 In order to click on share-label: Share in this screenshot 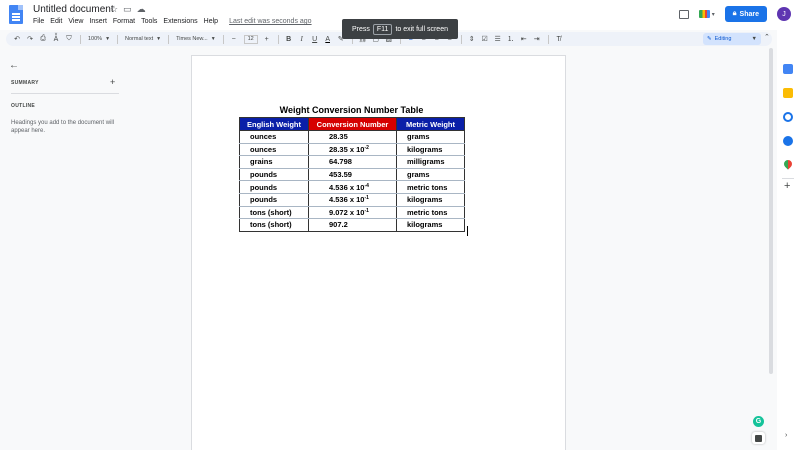, I will do `click(749, 14)`.